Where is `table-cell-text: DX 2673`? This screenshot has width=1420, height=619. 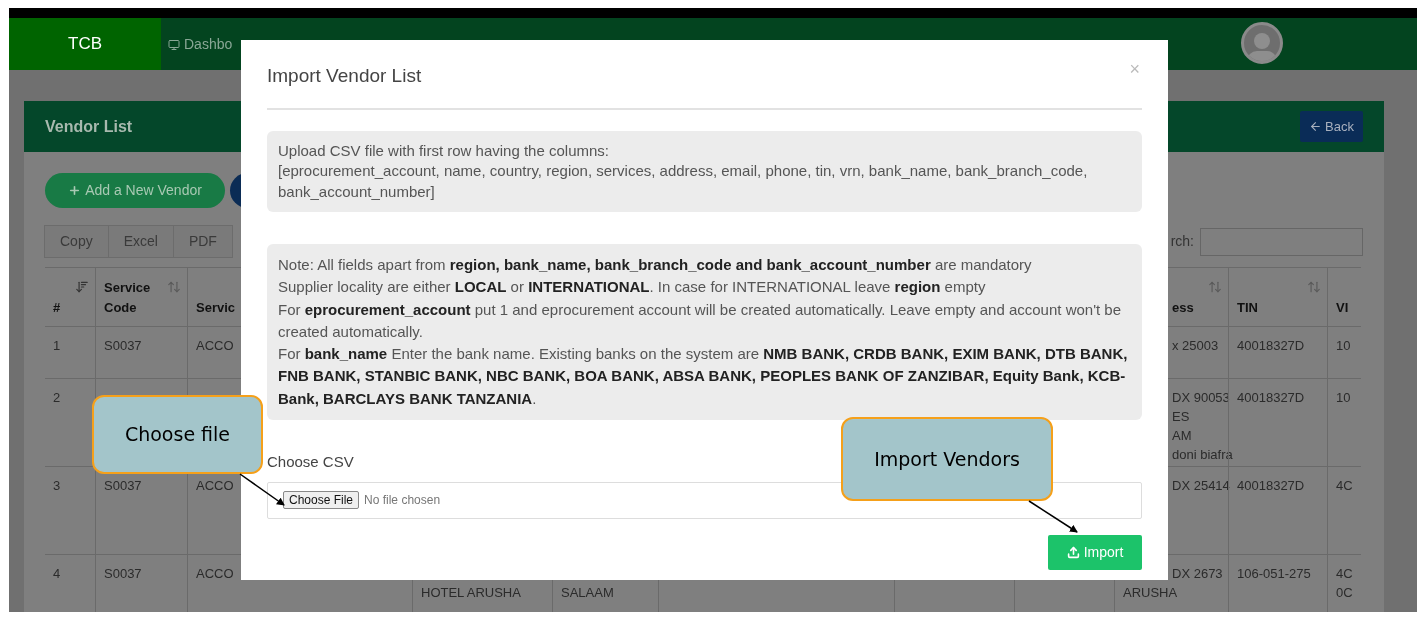
table-cell-text: DX 2673 is located at coordinates (1197, 574).